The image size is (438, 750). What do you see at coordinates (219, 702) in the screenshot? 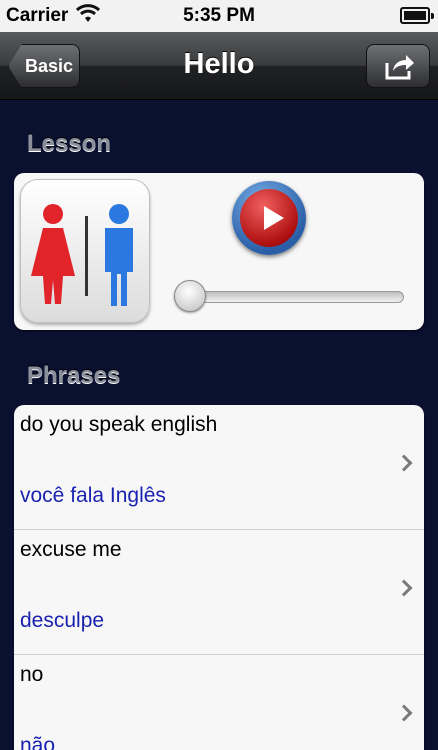
I see `list-item: no não` at bounding box center [219, 702].